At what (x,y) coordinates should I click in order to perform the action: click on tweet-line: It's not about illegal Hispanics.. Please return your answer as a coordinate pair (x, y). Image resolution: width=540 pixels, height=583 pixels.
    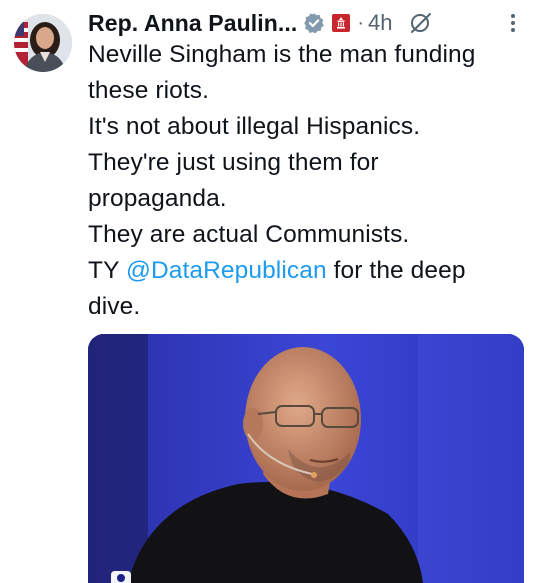
    Looking at the image, I should click on (254, 126).